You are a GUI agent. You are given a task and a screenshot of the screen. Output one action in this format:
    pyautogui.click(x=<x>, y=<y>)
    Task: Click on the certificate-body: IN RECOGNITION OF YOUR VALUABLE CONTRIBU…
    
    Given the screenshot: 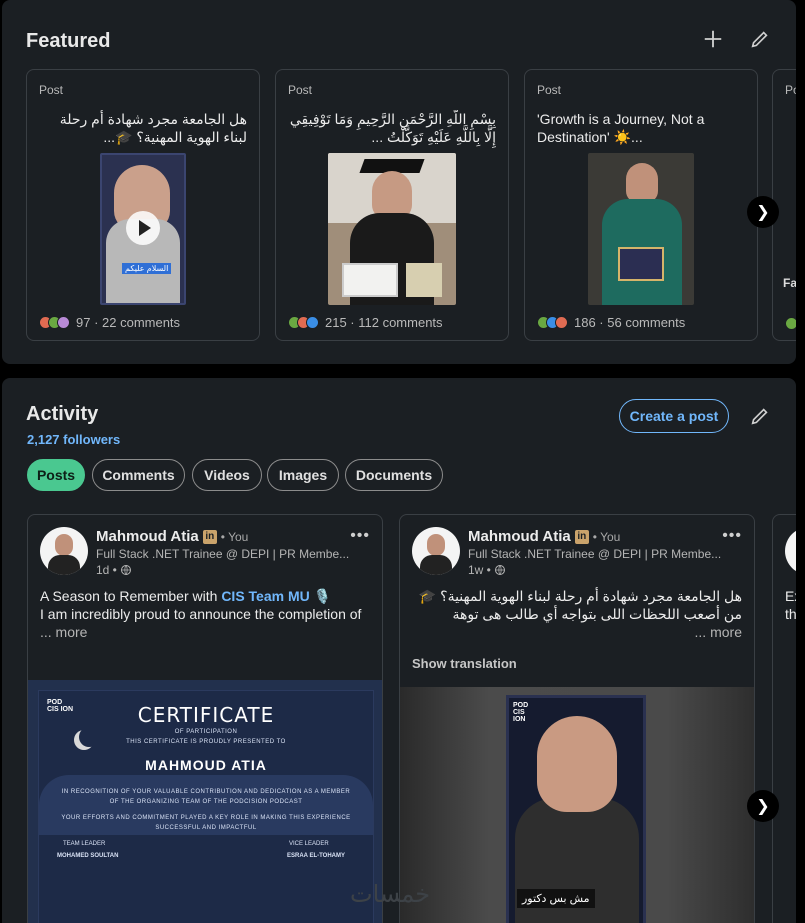 What is the action you would take?
    pyautogui.click(x=206, y=792)
    